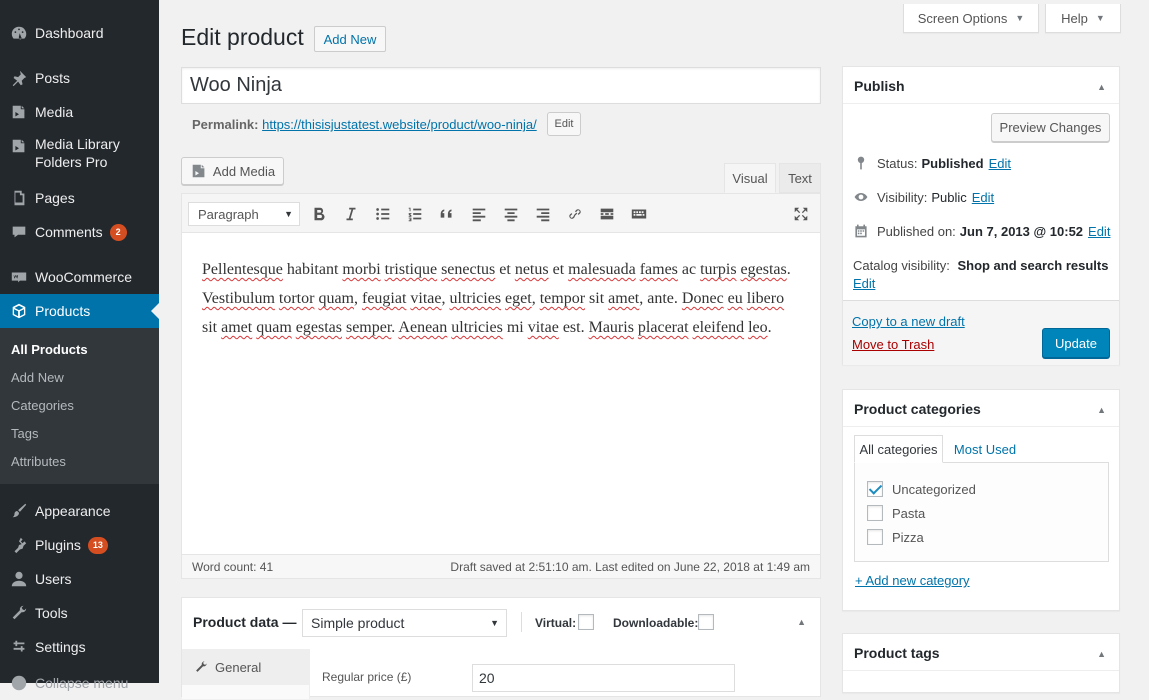  What do you see at coordinates (985, 449) in the screenshot?
I see `tab-most-used: Most Used` at bounding box center [985, 449].